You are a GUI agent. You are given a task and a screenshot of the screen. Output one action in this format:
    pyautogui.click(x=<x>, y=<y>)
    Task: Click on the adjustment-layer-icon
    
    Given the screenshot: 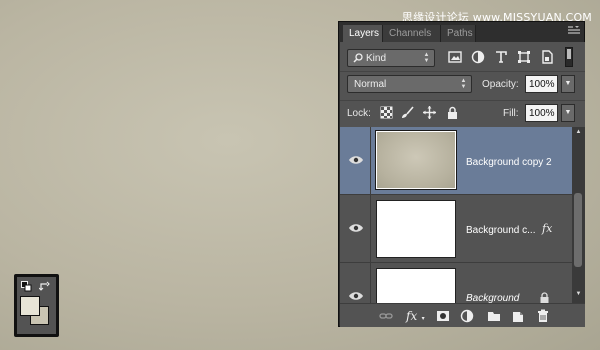 What is the action you would take?
    pyautogui.click(x=467, y=316)
    